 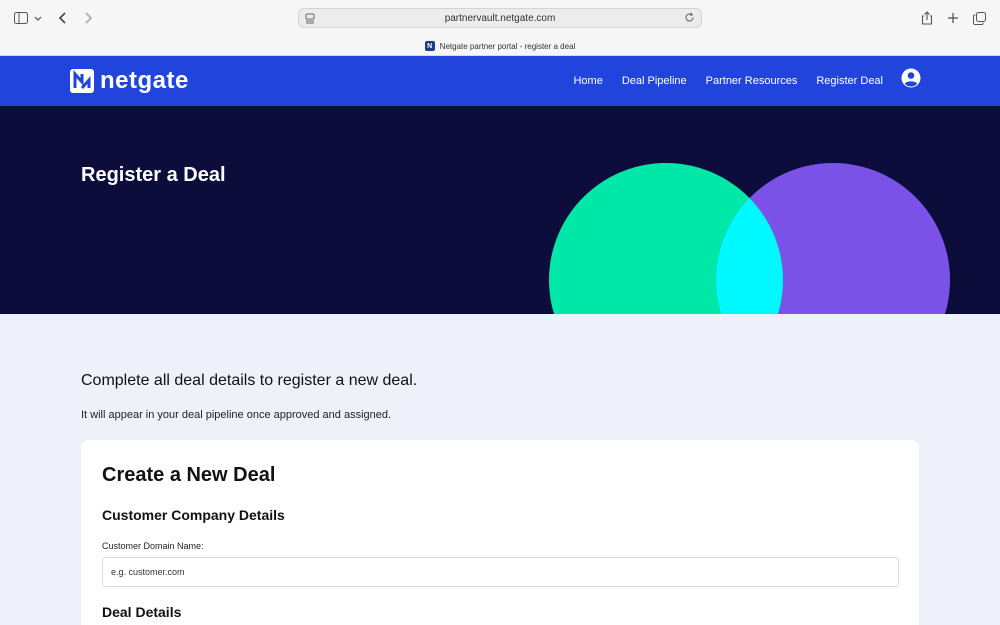 What do you see at coordinates (193, 515) in the screenshot?
I see `section-title-company: Customer Company Details` at bounding box center [193, 515].